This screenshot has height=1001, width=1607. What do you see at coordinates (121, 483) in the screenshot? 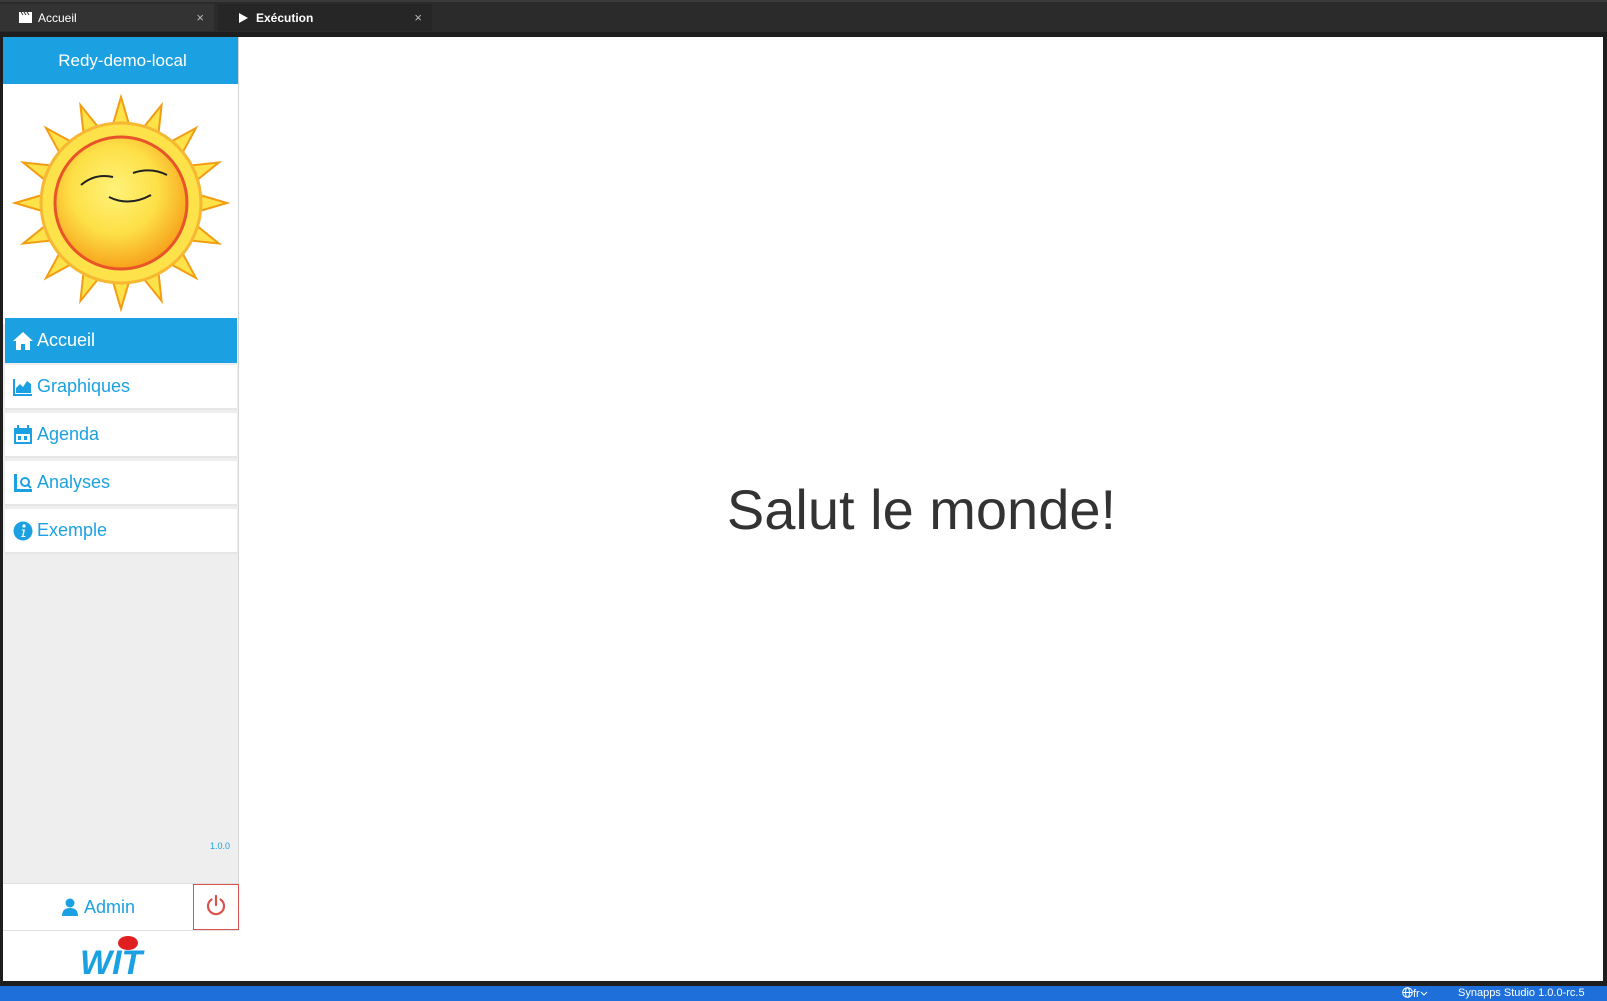
I see `sidebar-item-analyses: Analyses` at bounding box center [121, 483].